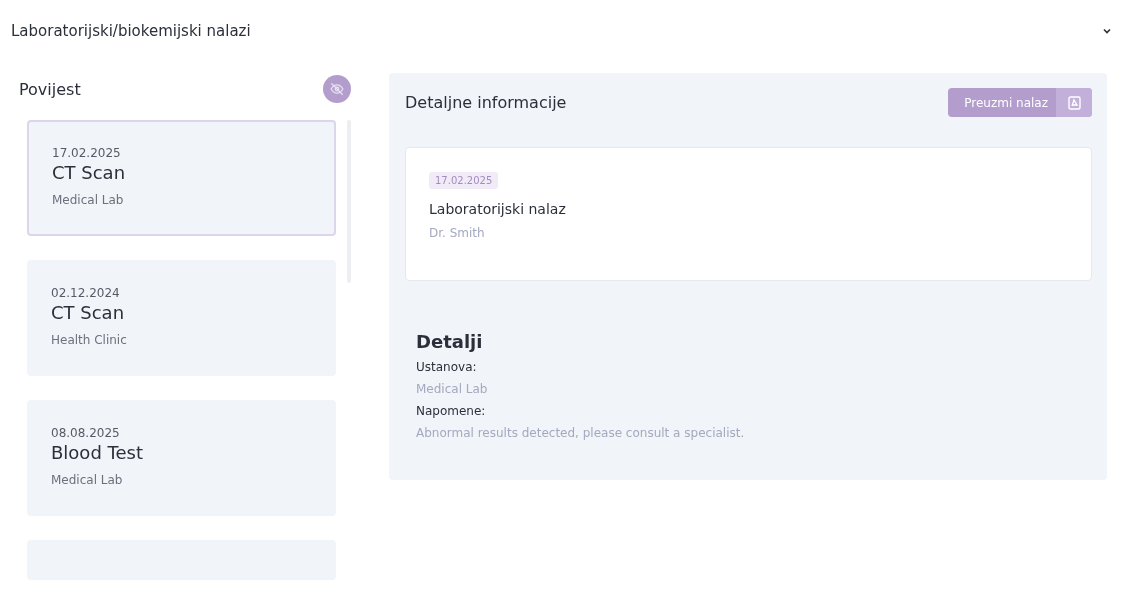 The image size is (1139, 592). What do you see at coordinates (89, 340) in the screenshot?
I see `history-institution: Health Clinic` at bounding box center [89, 340].